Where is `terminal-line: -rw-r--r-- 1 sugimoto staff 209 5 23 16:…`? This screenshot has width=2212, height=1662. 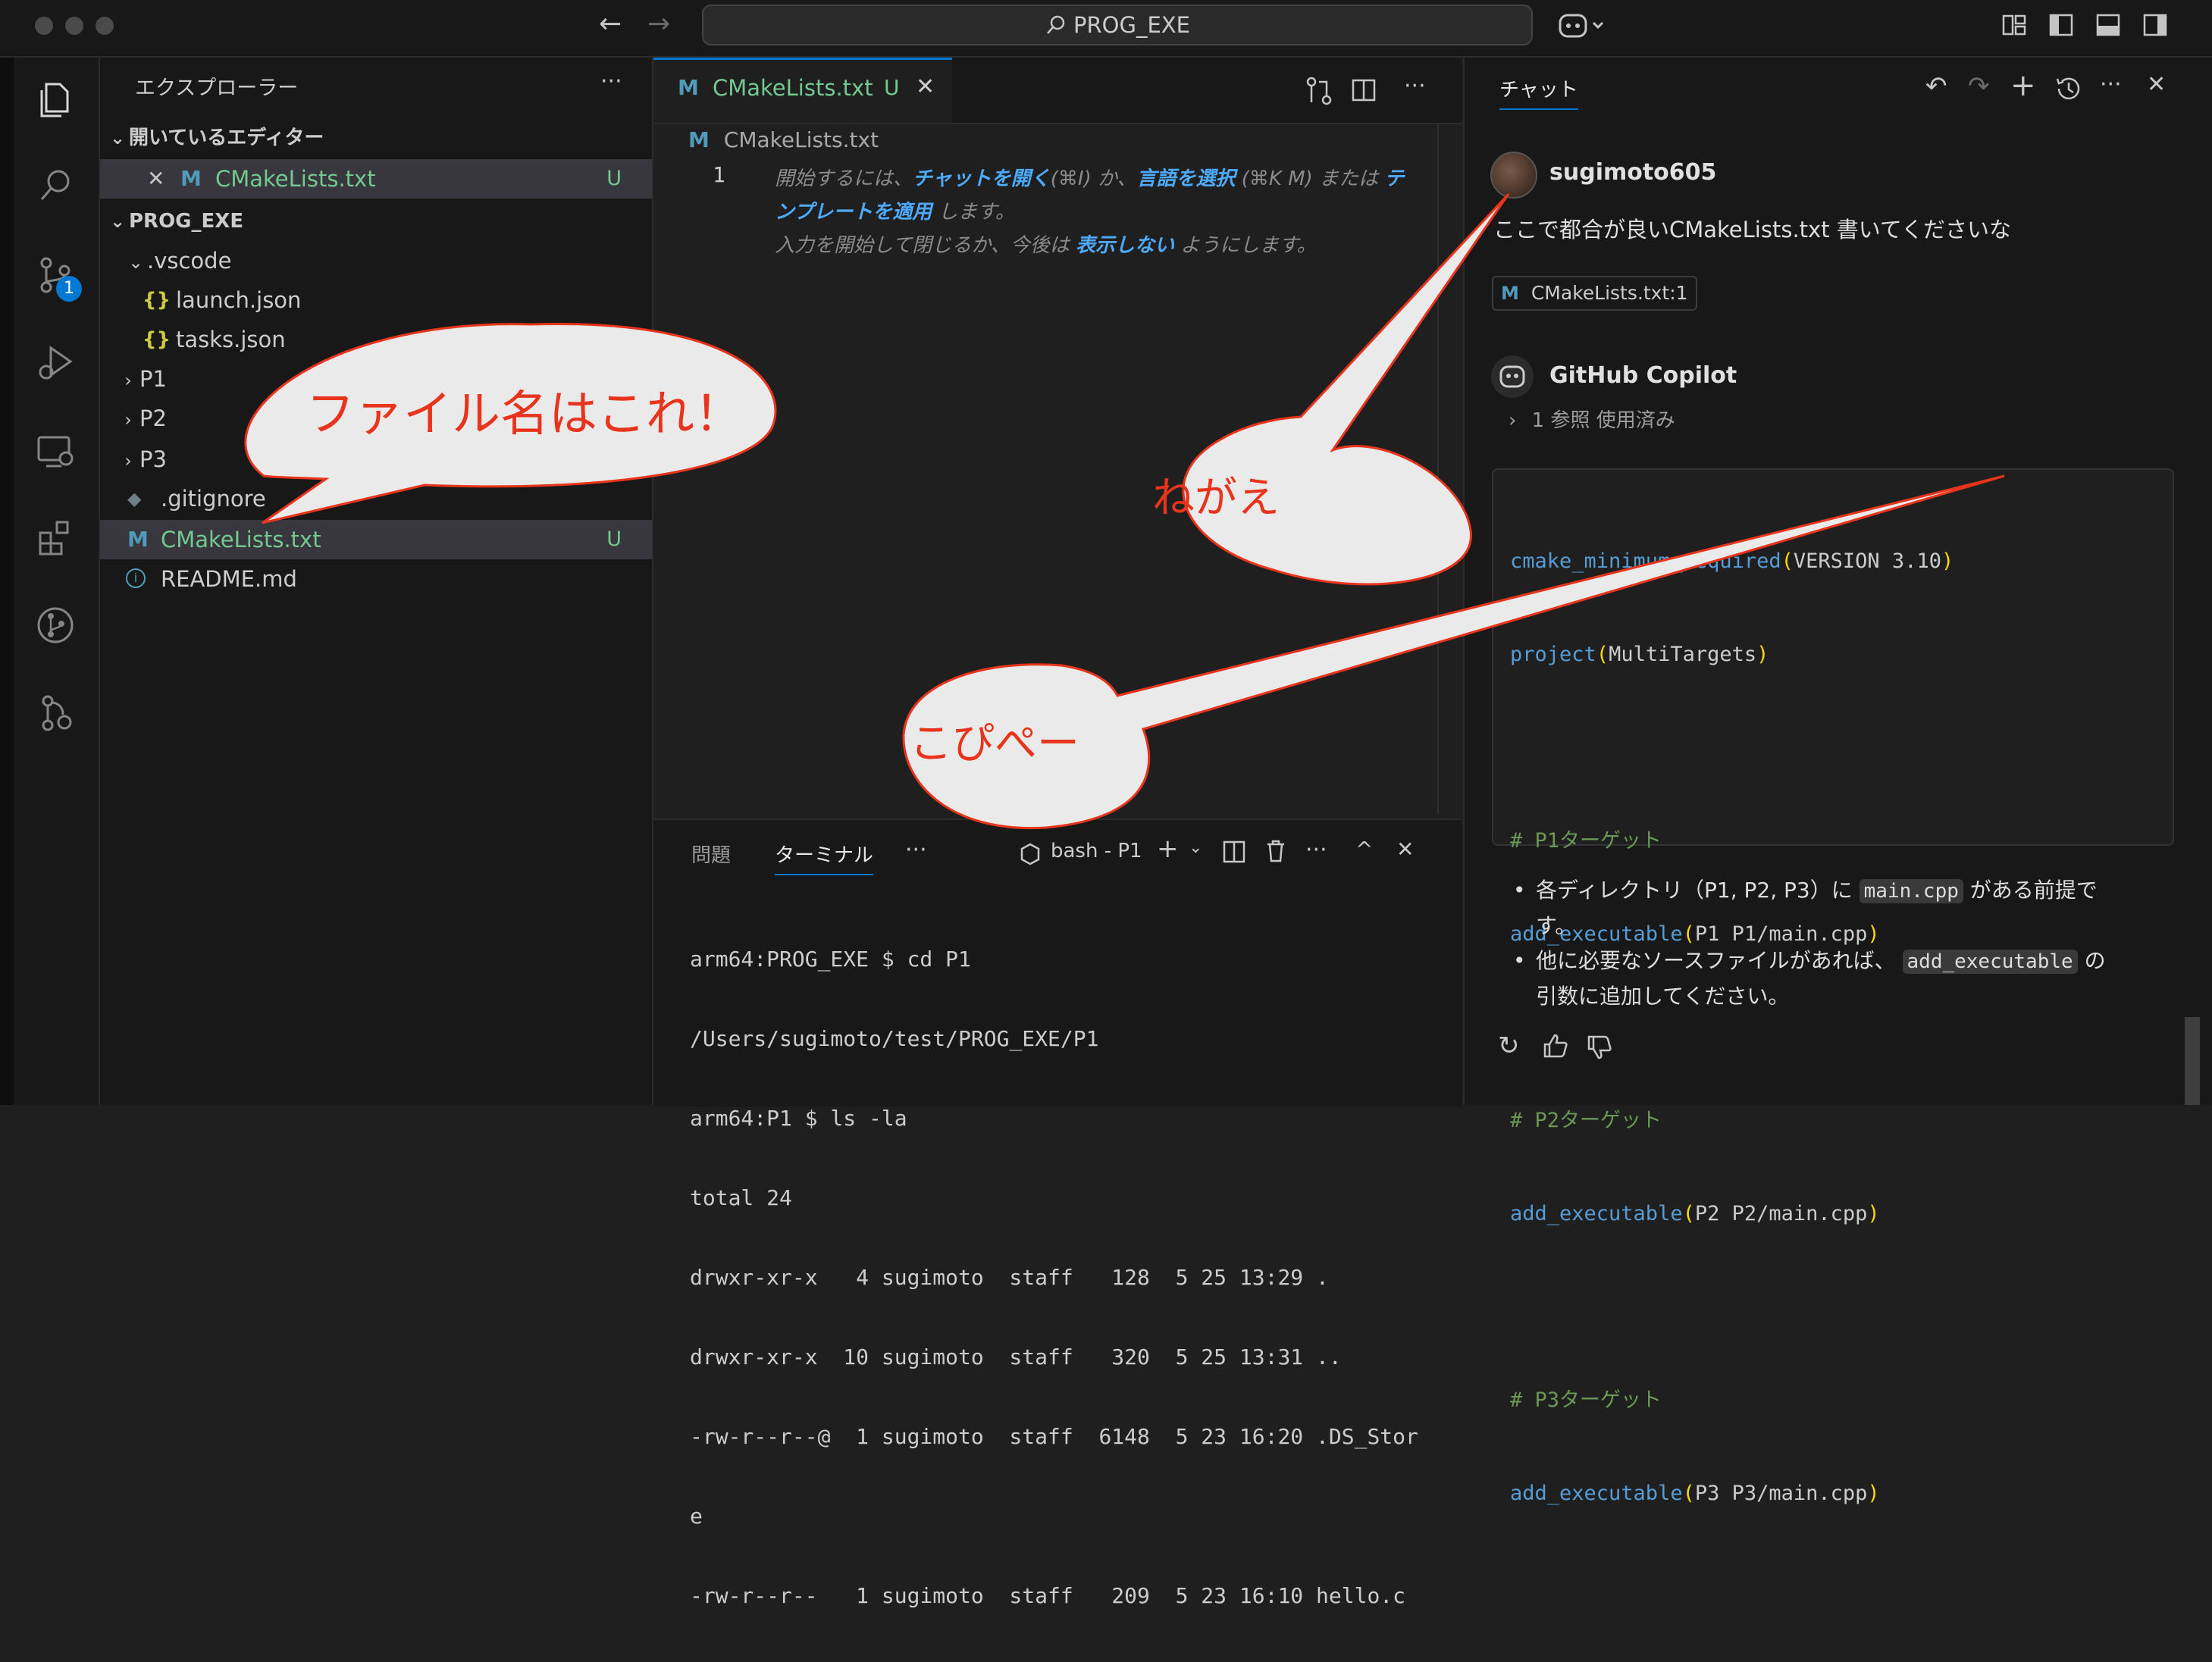
terminal-line: -rw-r--r-- 1 sugimoto staff 209 5 23 16:… is located at coordinates (1048, 1595).